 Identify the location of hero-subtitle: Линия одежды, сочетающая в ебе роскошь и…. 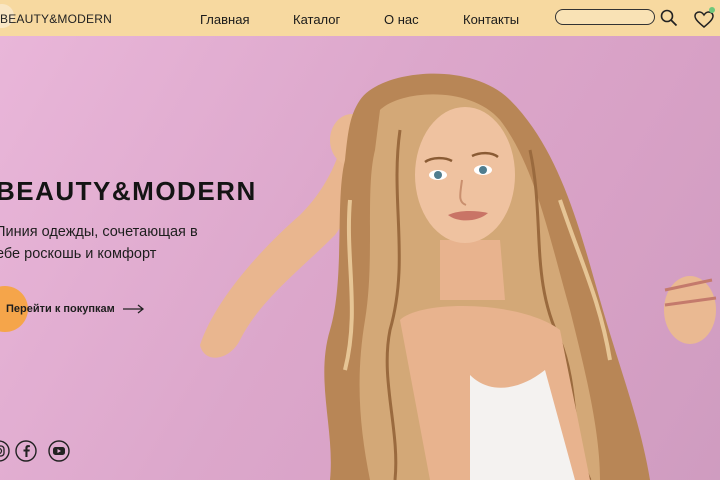
(113, 243).